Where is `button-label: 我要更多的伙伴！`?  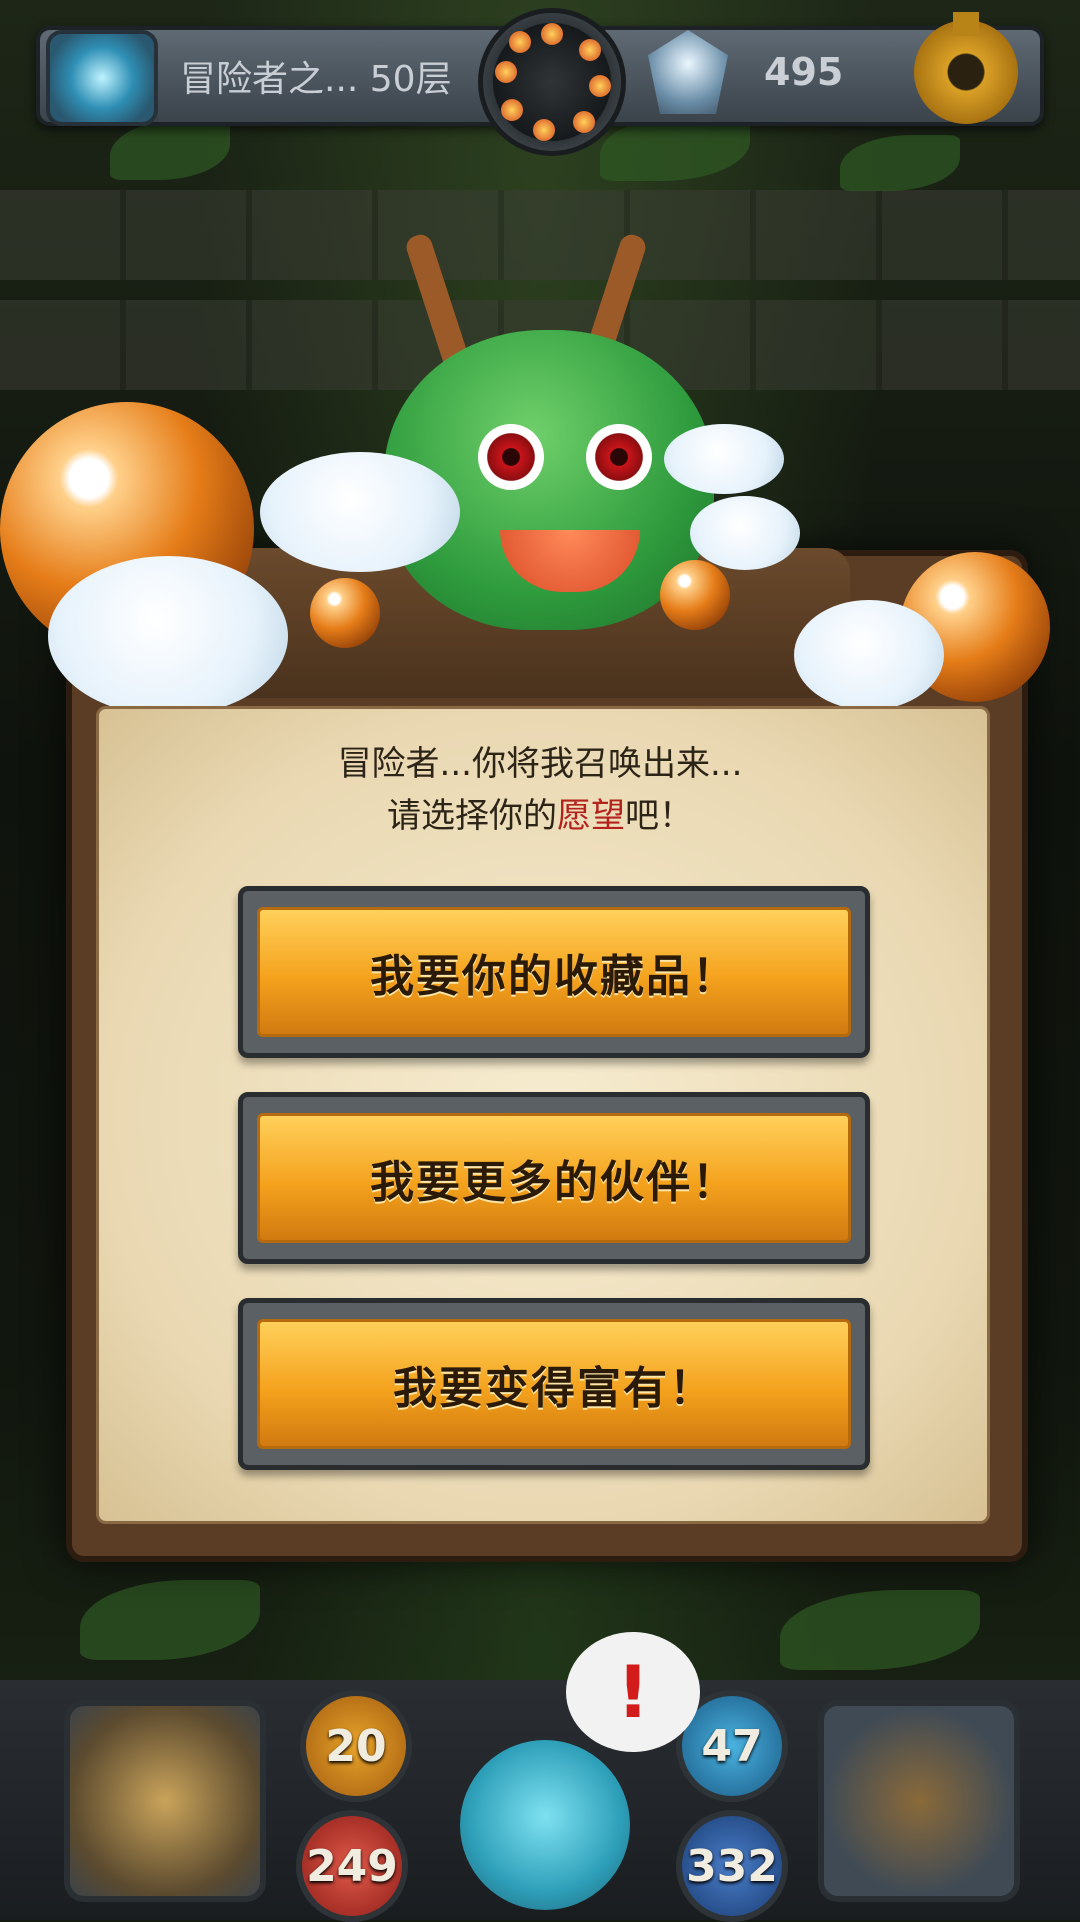 button-label: 我要更多的伙伴！ is located at coordinates (554, 1182).